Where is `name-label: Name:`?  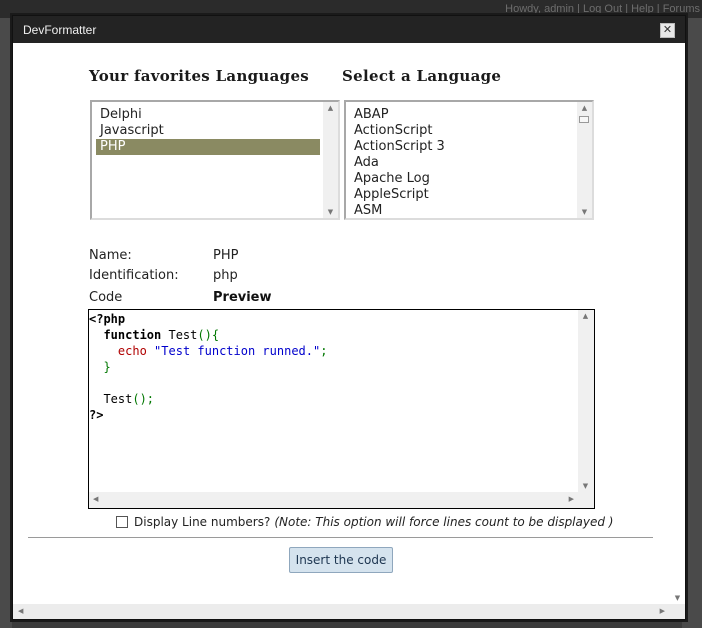 name-label: Name: is located at coordinates (110, 255).